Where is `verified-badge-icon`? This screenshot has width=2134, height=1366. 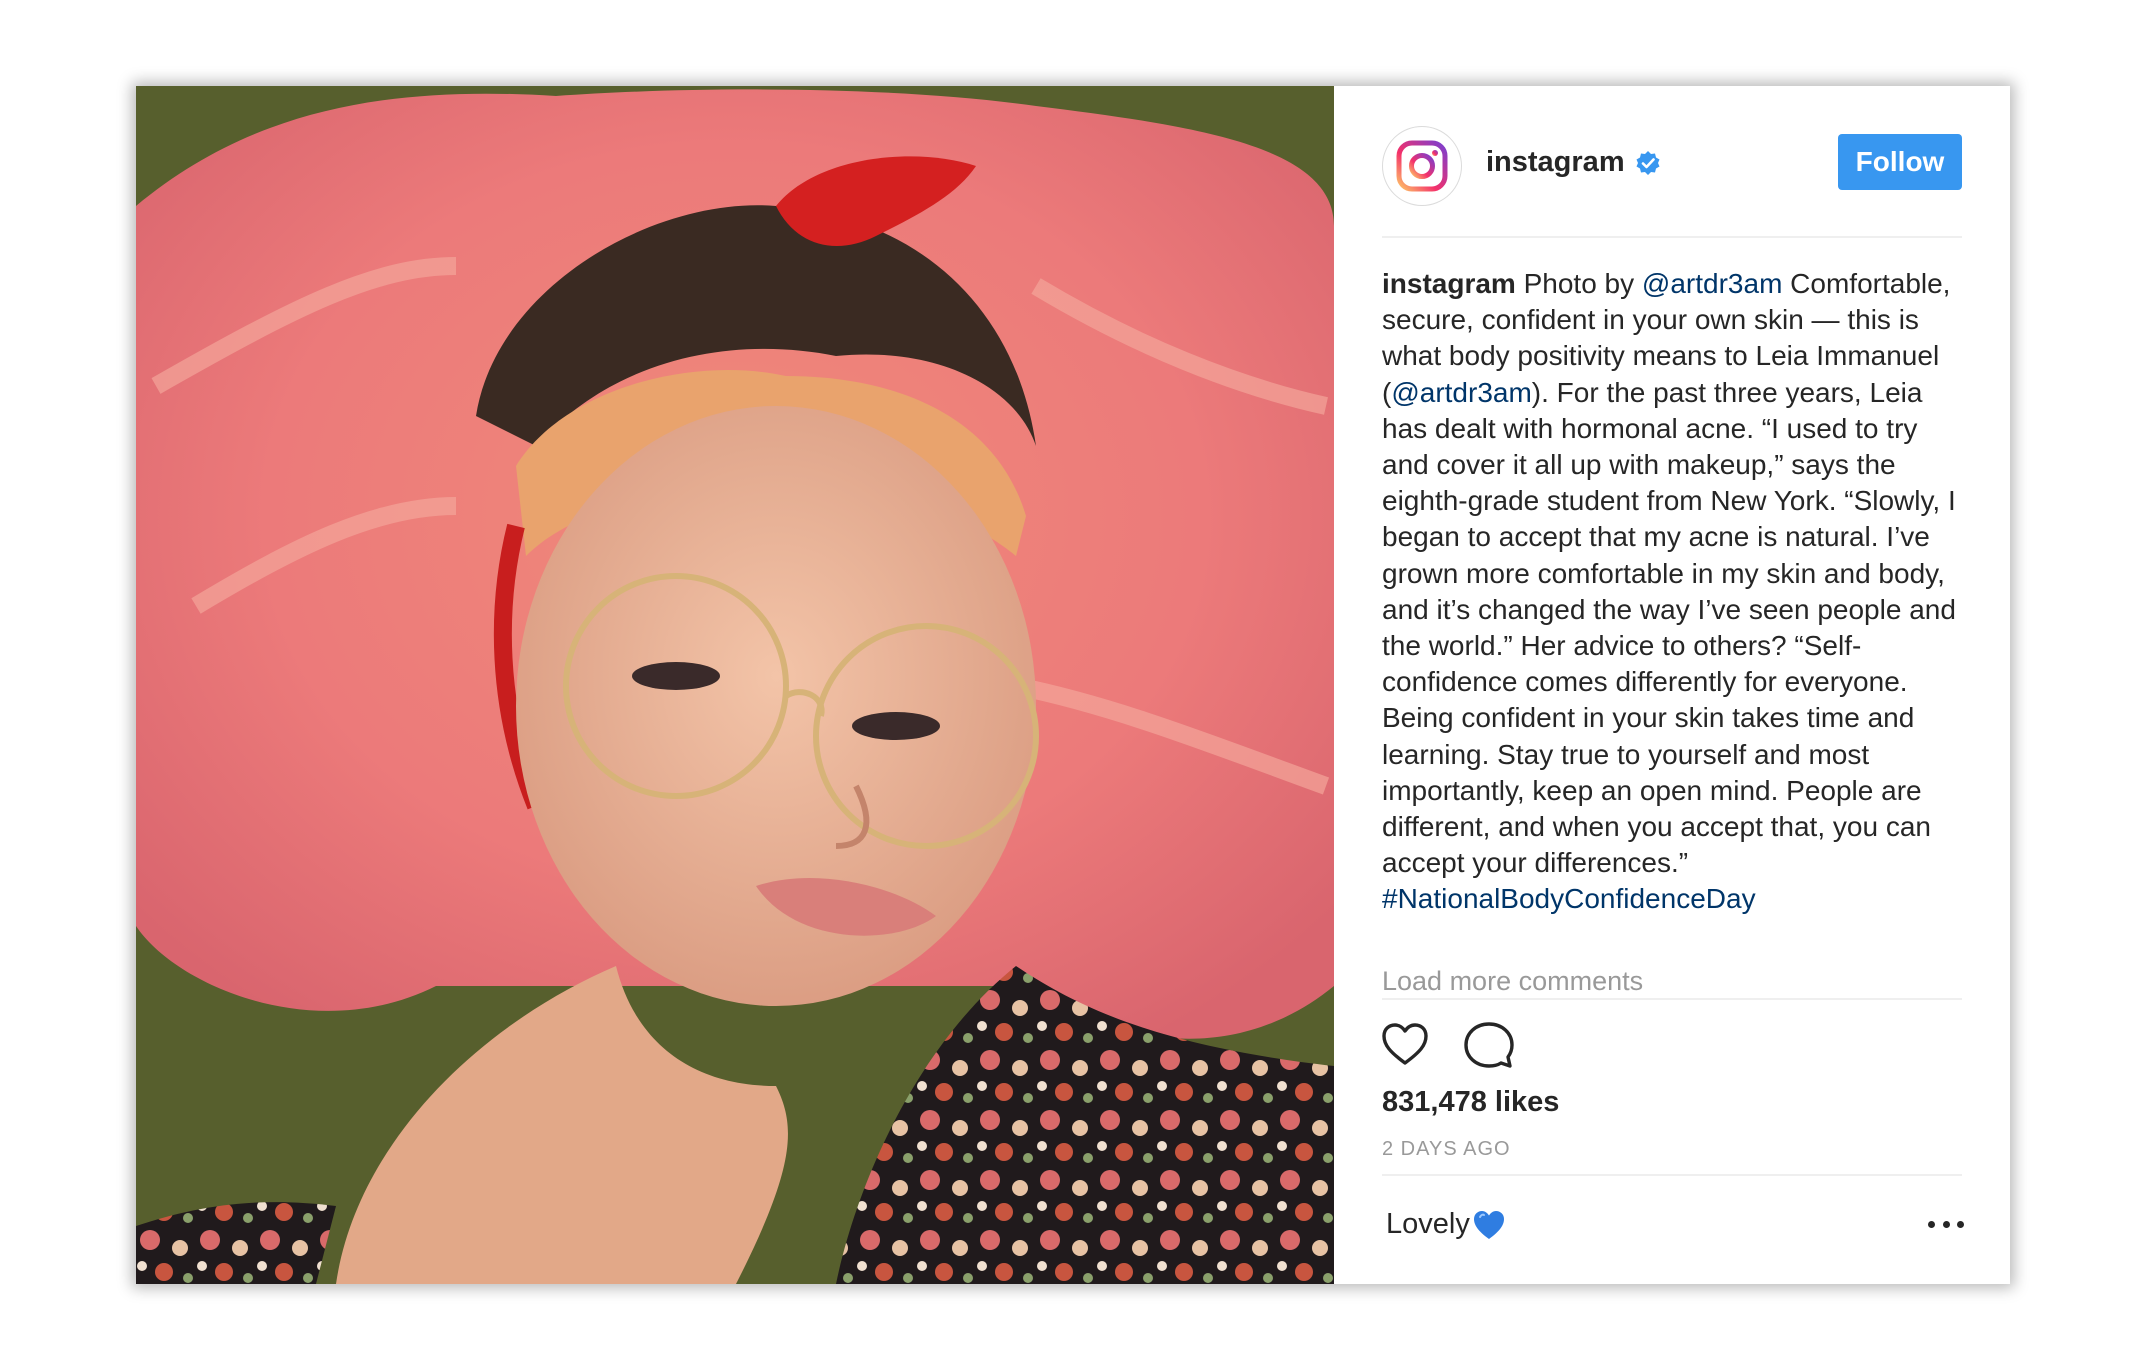 verified-badge-icon is located at coordinates (1648, 162).